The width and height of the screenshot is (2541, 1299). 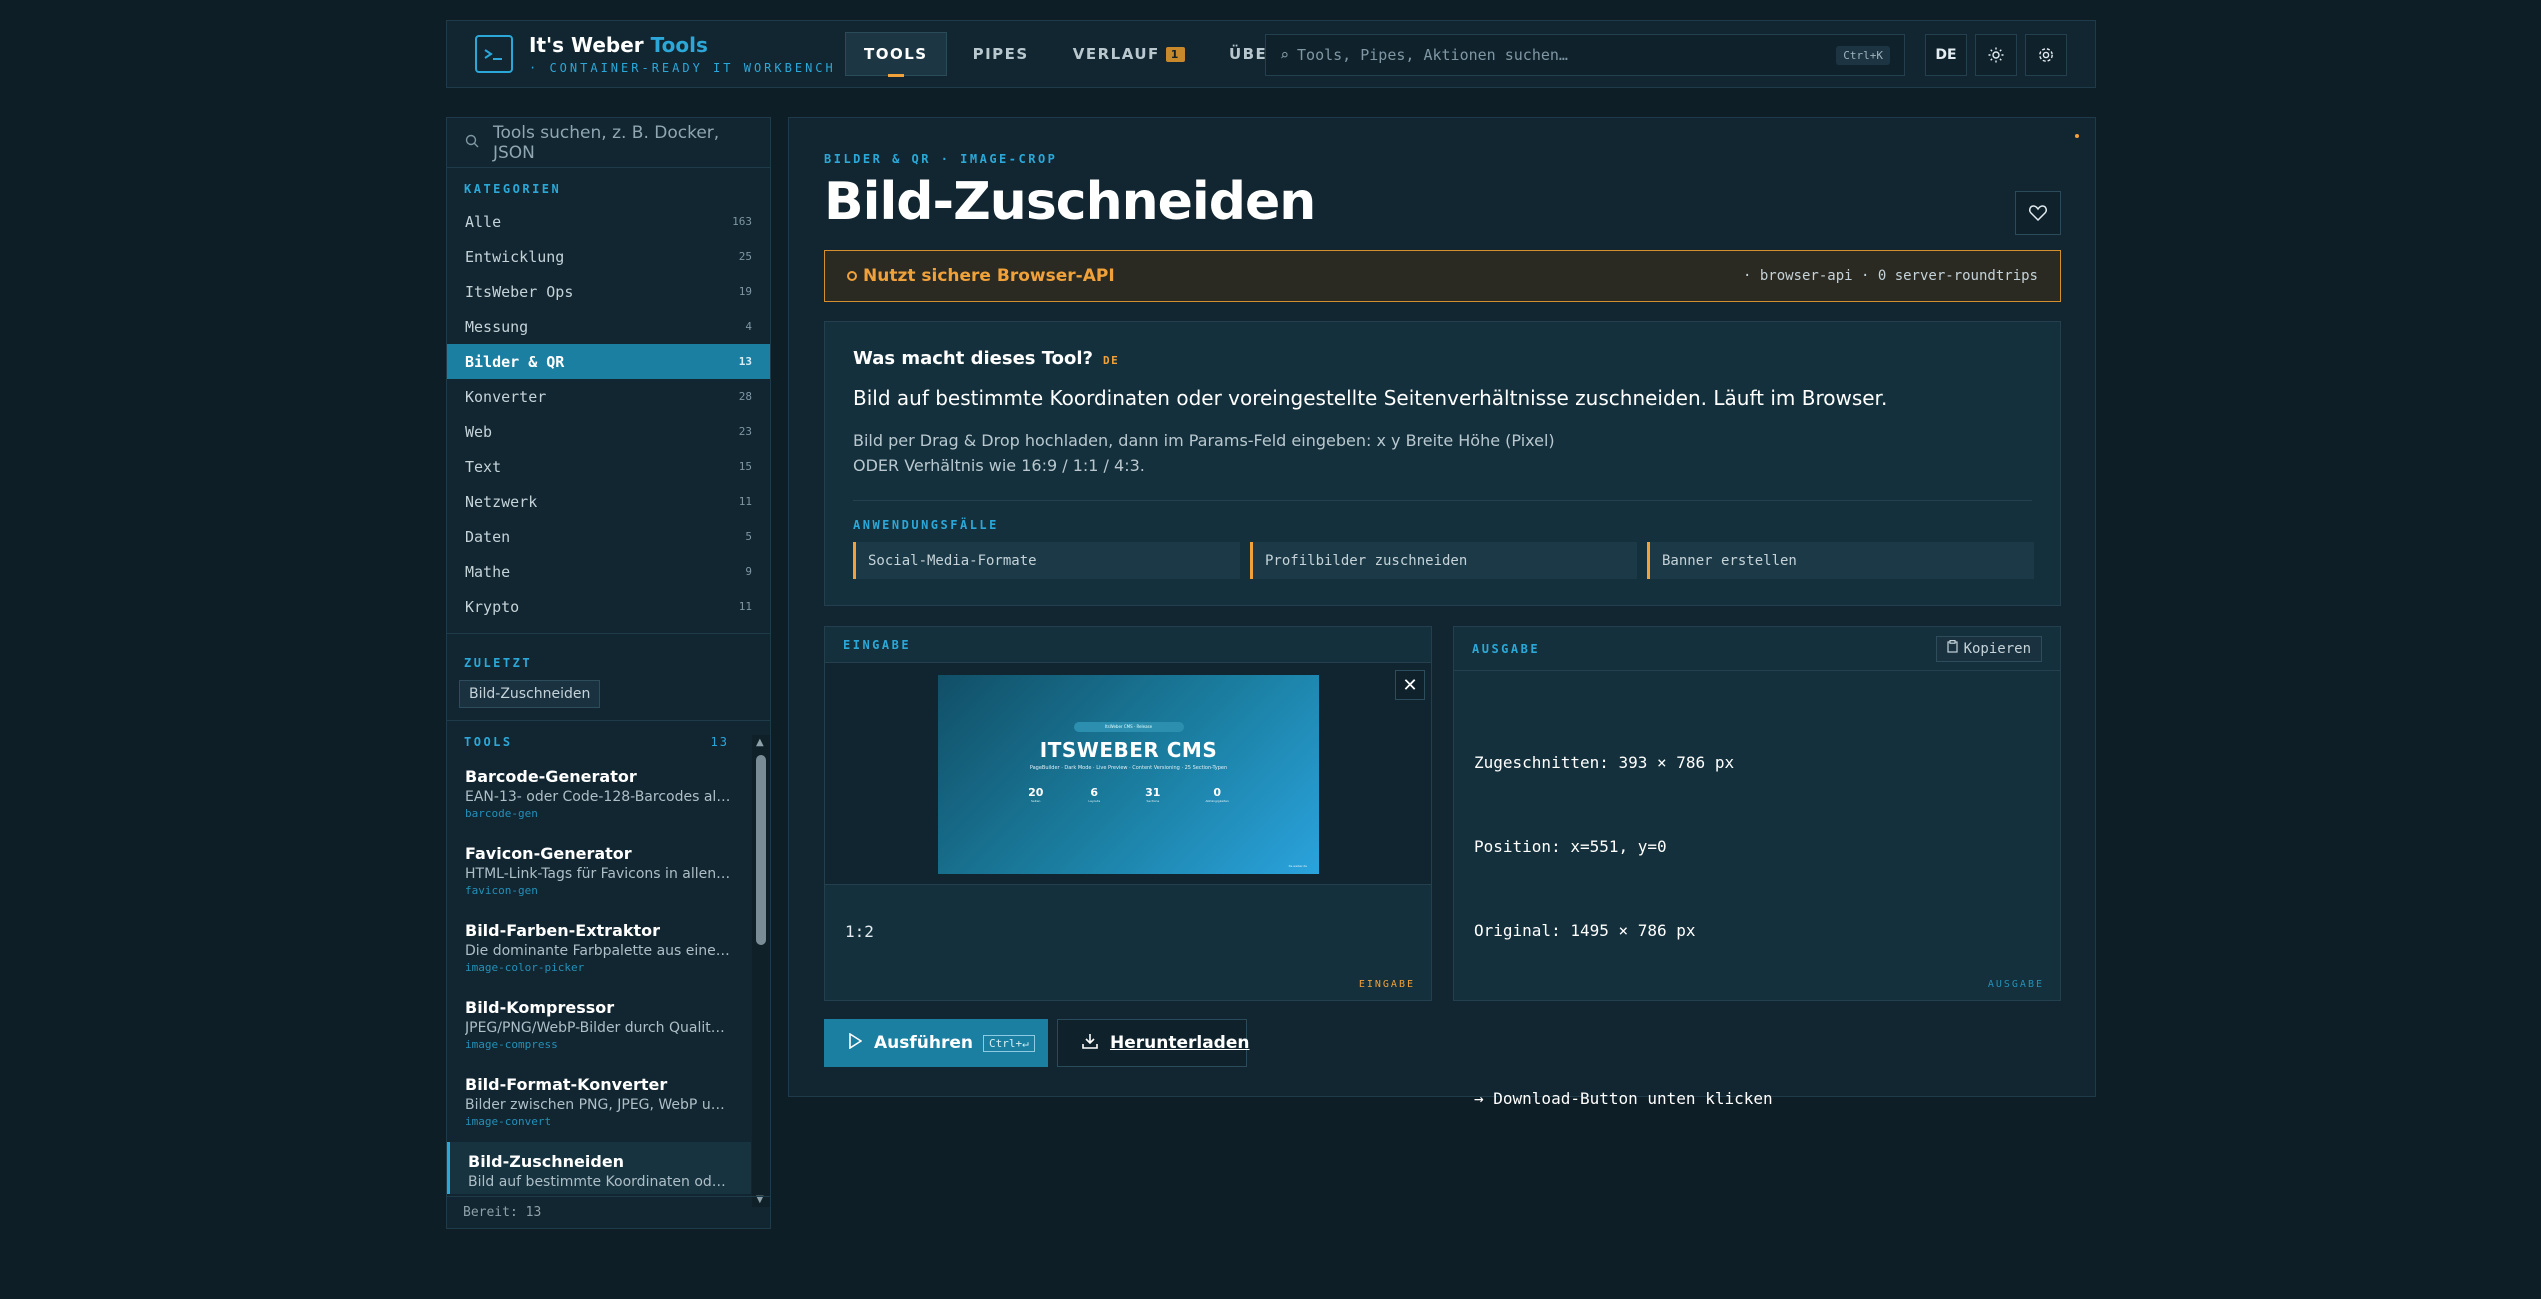 What do you see at coordinates (608, 431) in the screenshot?
I see `category-web: Web 23` at bounding box center [608, 431].